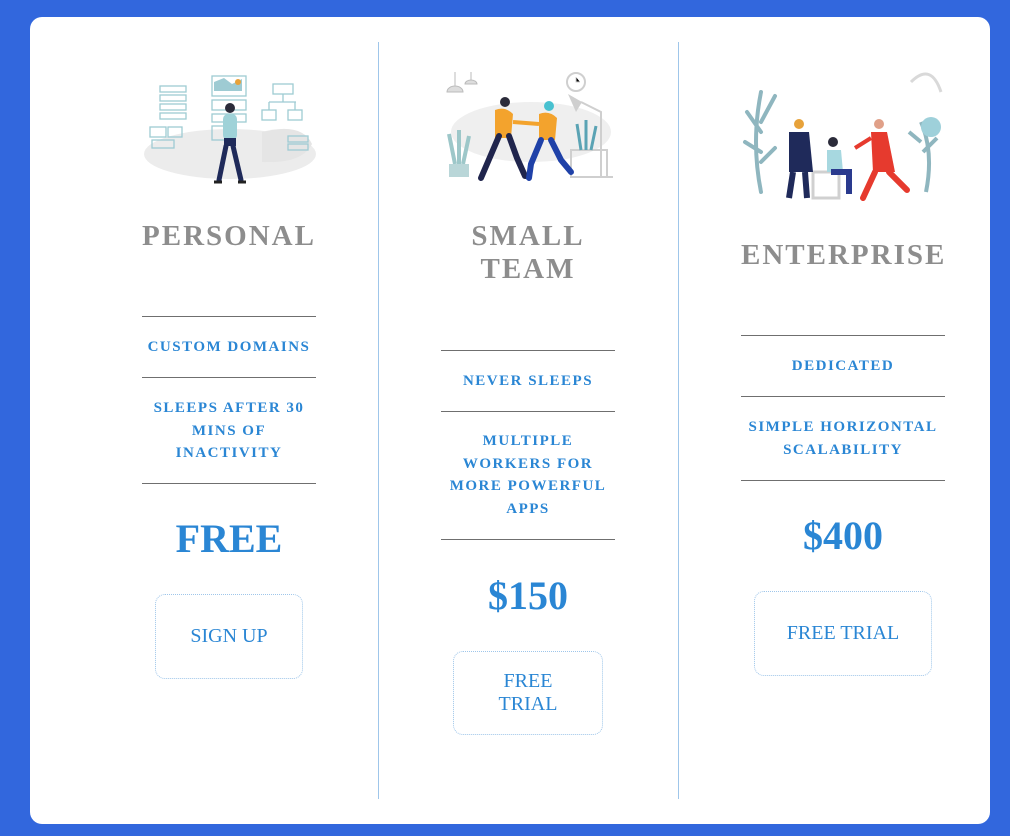  Describe the element at coordinates (529, 126) in the screenshot. I see `team-walking-illustration` at that location.